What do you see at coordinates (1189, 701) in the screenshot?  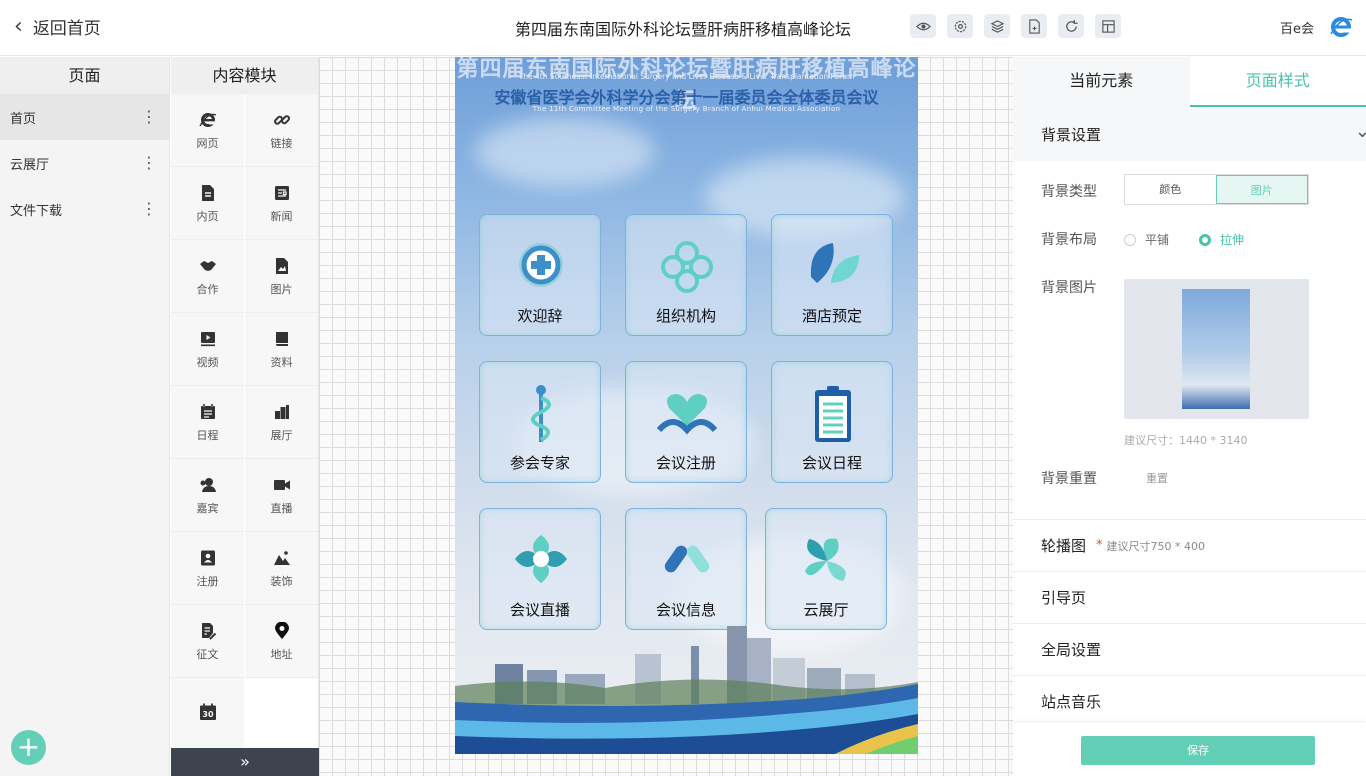 I see `site-music-section: 站点音乐` at bounding box center [1189, 701].